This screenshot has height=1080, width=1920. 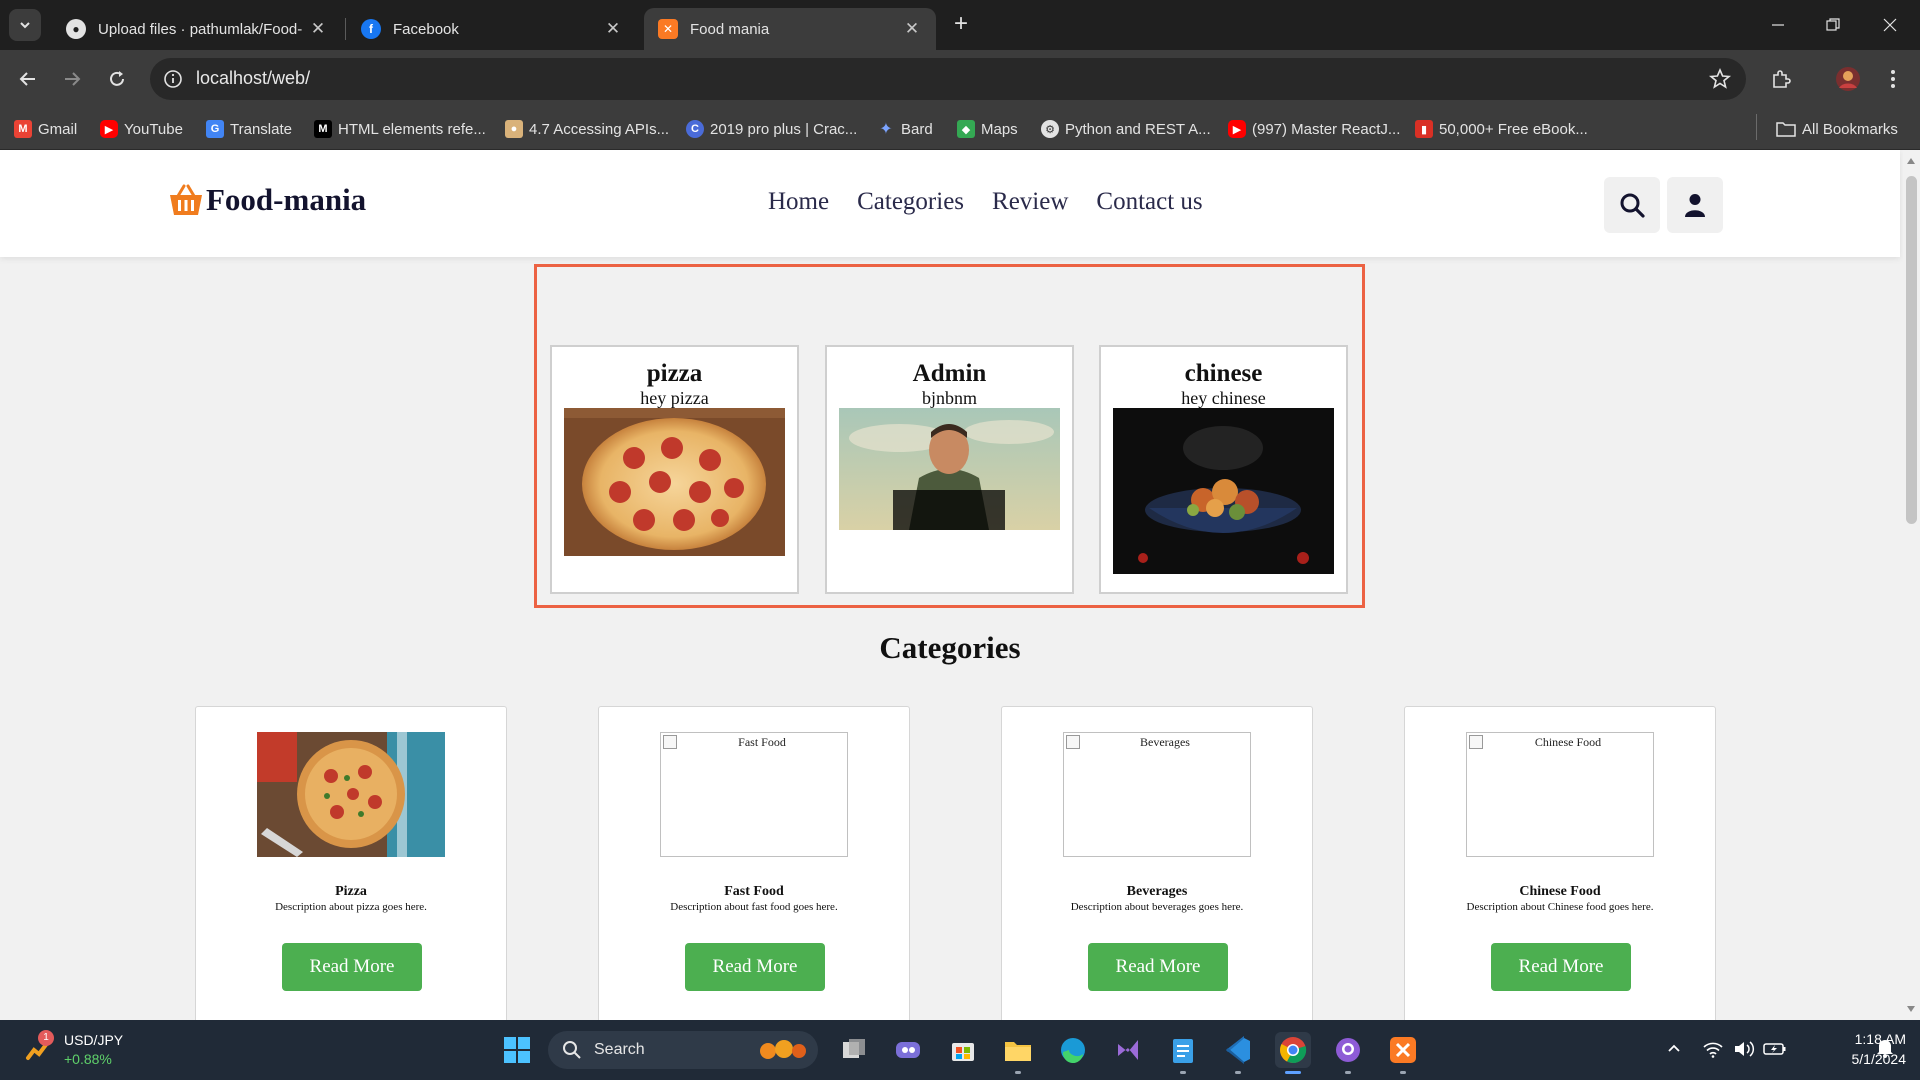 What do you see at coordinates (910, 202) in the screenshot?
I see `nav-categories: Categories` at bounding box center [910, 202].